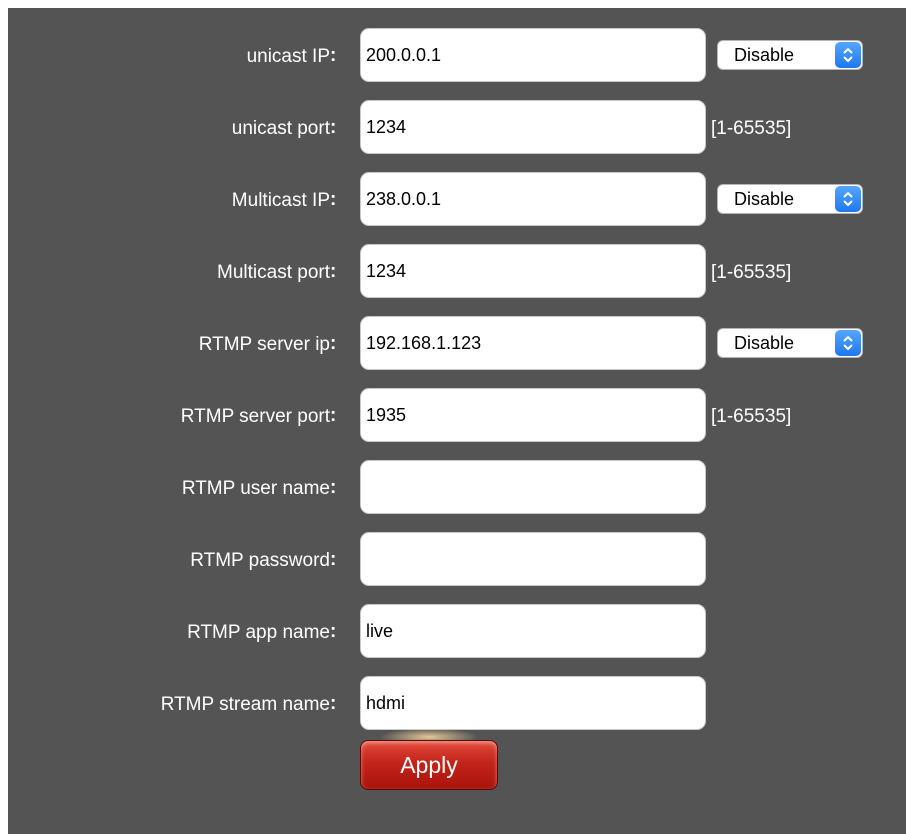 This screenshot has width=906, height=834. I want to click on form-row-multicast-ip: Multicast IP : Disable, so click(457, 201).